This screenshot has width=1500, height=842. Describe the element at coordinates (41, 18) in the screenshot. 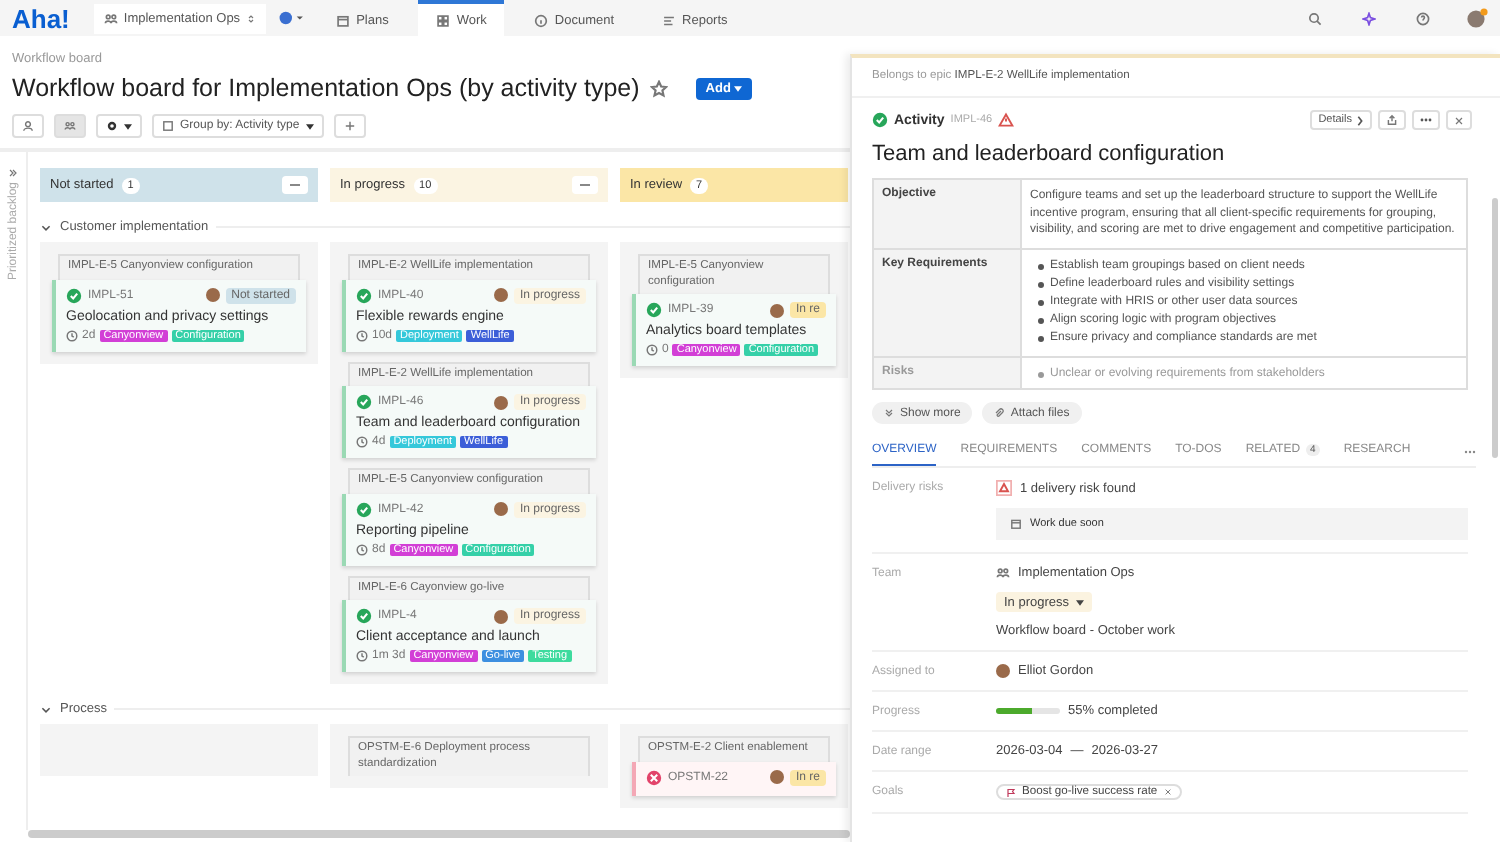

I see `logo: Aha!` at that location.